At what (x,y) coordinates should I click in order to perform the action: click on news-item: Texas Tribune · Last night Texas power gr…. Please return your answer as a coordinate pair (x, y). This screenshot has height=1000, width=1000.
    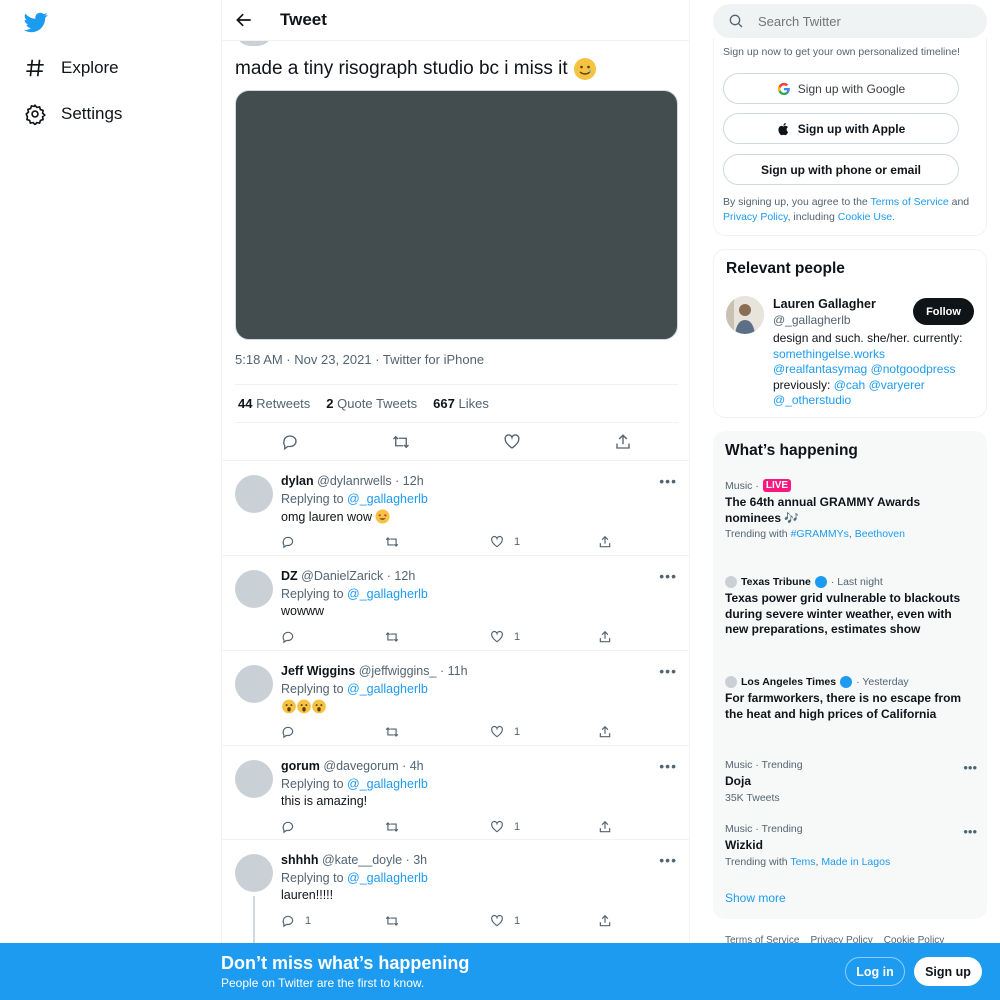
    Looking at the image, I should click on (845, 607).